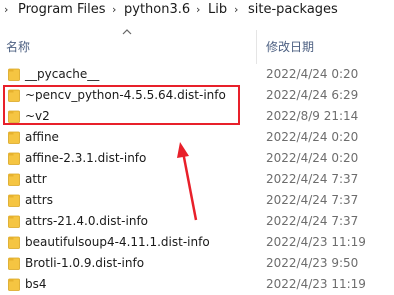 Image resolution: width=394 pixels, height=295 pixels. What do you see at coordinates (312, 116) in the screenshot?
I see `file-date-modified: 2022/8/9 21:14` at bounding box center [312, 116].